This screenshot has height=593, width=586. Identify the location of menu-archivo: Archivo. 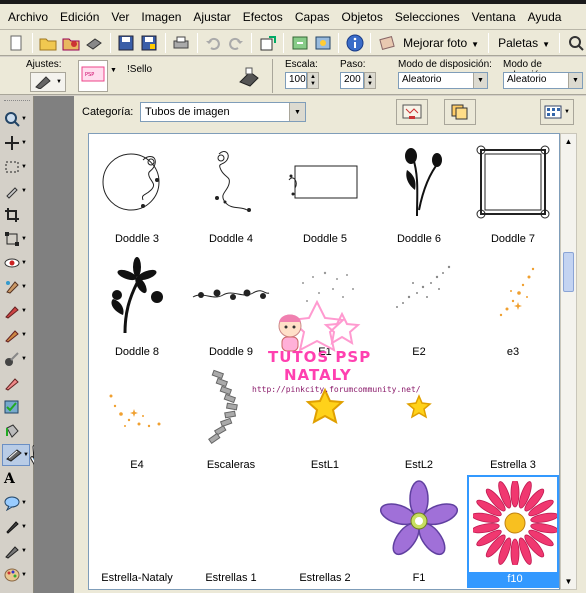
(28, 17).